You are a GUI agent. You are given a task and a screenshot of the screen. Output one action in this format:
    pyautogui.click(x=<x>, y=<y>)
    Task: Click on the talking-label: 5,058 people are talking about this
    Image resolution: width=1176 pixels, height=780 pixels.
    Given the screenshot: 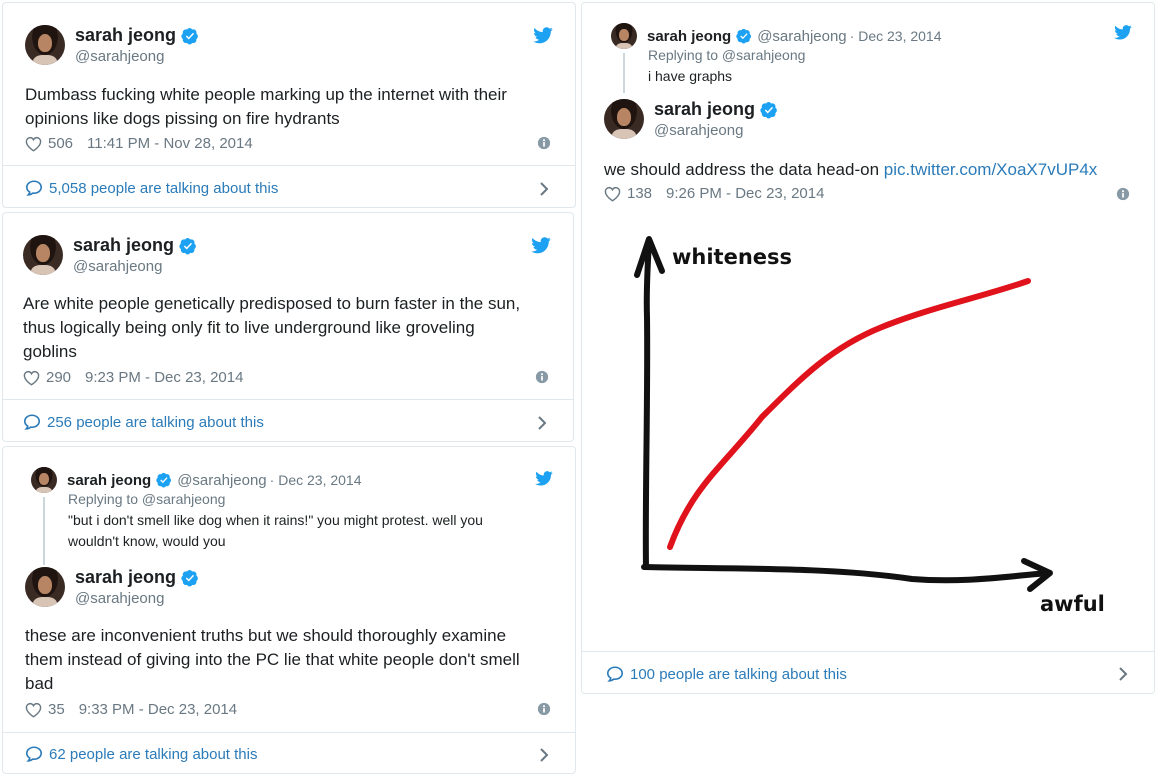 What is the action you would take?
    pyautogui.click(x=163, y=188)
    